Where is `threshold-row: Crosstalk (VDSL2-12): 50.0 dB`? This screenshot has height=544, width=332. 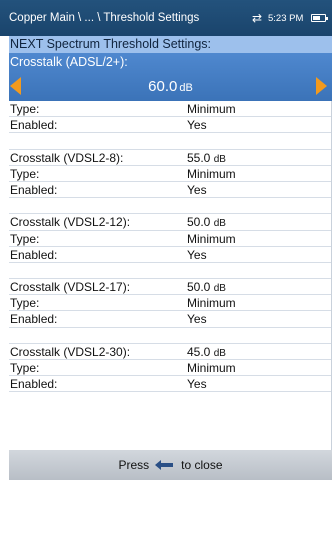 threshold-row: Crosstalk (VDSL2-12): 50.0 dB is located at coordinates (170, 222).